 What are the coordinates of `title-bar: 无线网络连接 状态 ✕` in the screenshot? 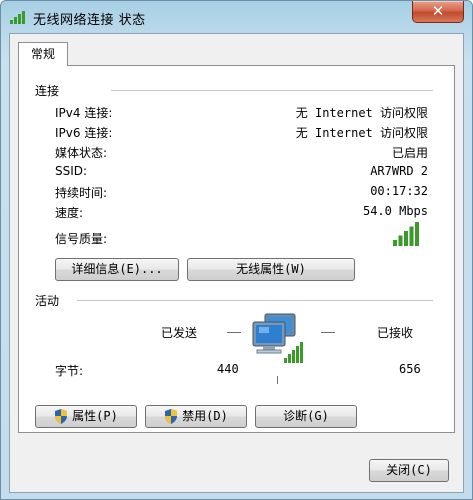 It's located at (236, 17).